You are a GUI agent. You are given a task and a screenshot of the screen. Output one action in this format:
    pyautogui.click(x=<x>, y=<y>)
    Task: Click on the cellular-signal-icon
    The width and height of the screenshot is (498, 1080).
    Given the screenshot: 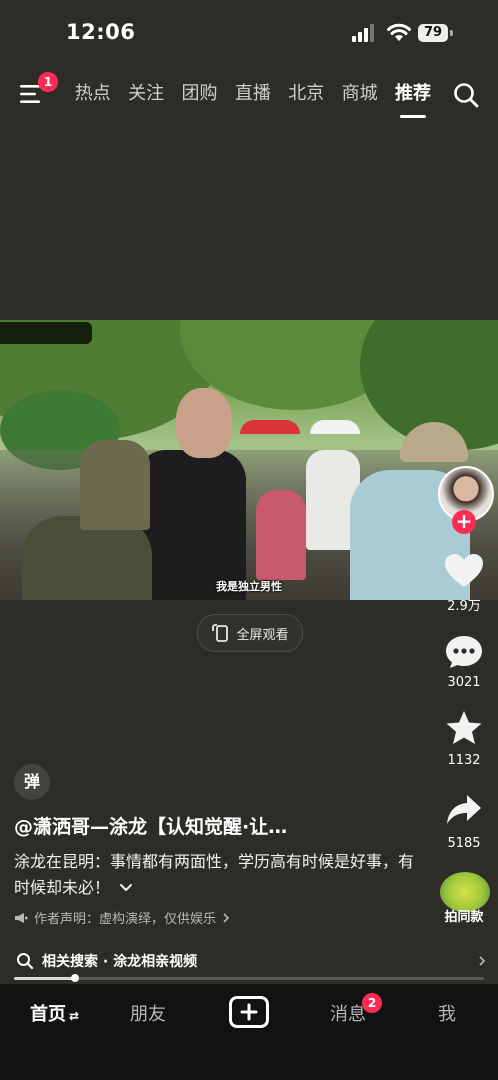 What is the action you would take?
    pyautogui.click(x=363, y=33)
    